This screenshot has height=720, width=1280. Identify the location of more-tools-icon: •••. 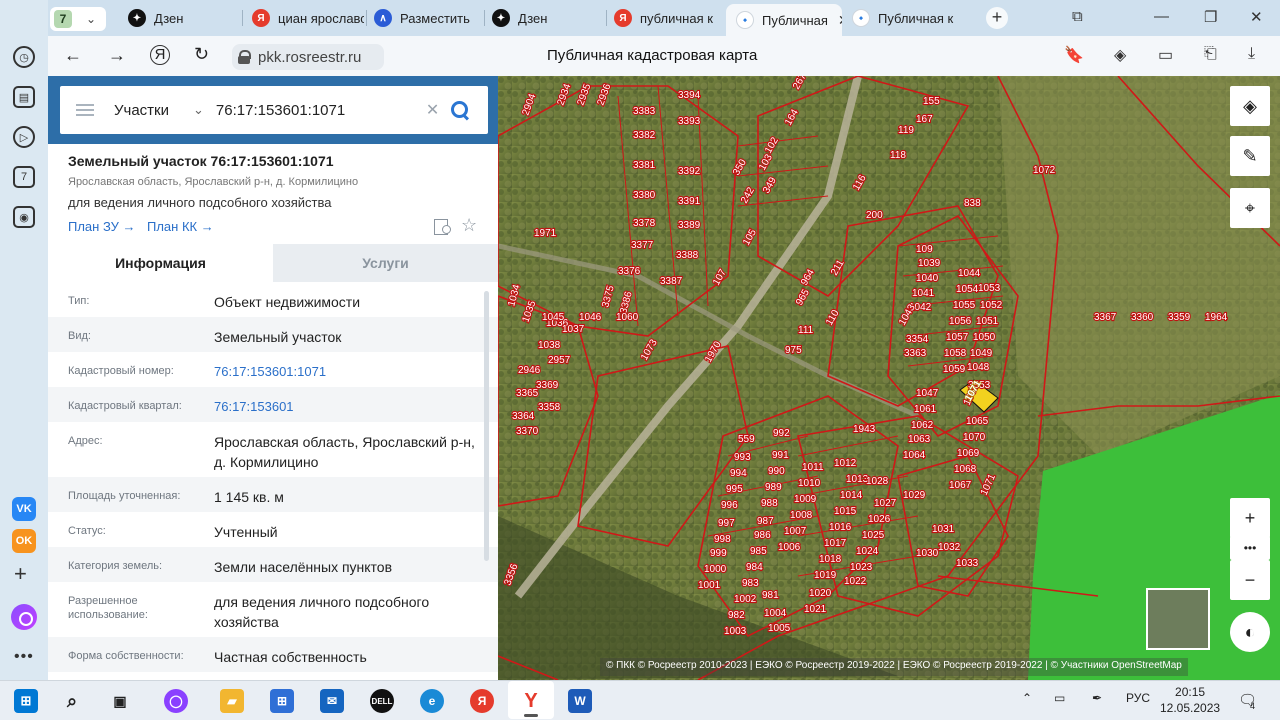
(1250, 548).